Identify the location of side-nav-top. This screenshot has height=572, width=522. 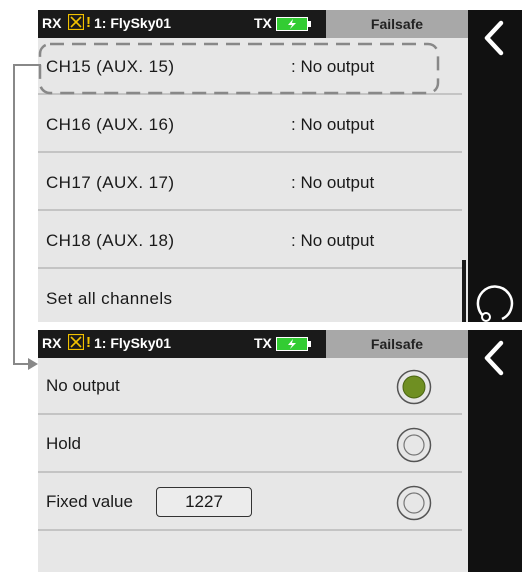
(495, 166).